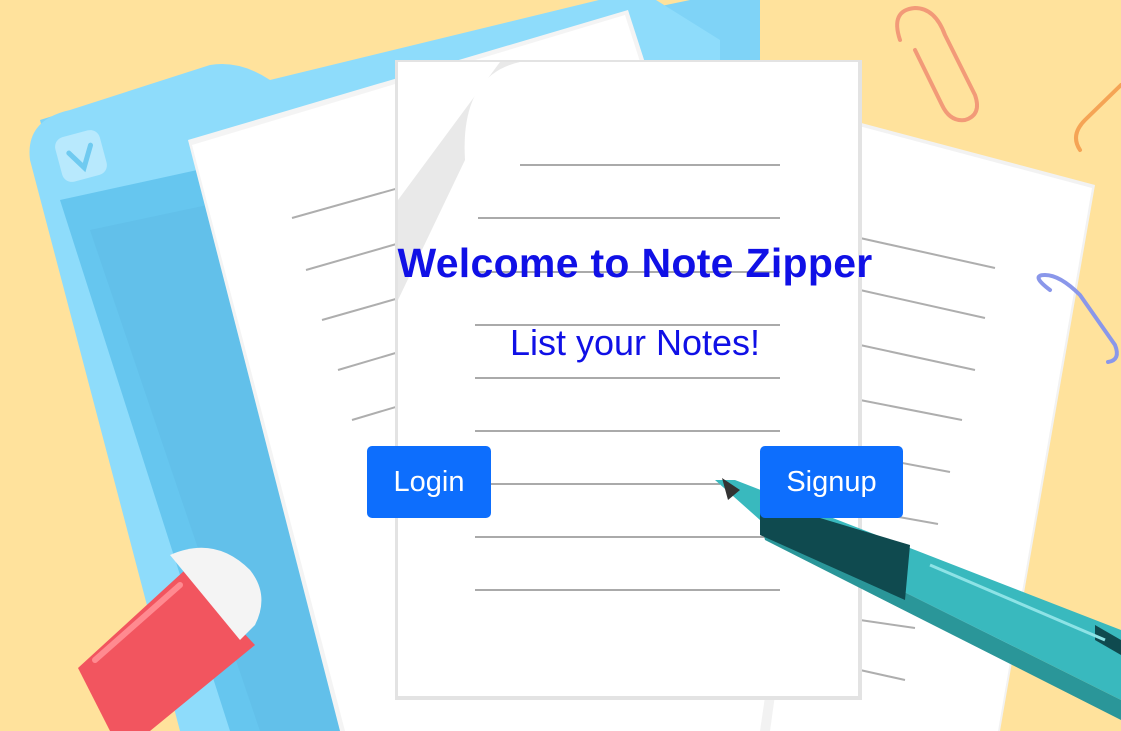 This screenshot has height=731, width=1121. What do you see at coordinates (429, 482) in the screenshot?
I see `login-button: Login` at bounding box center [429, 482].